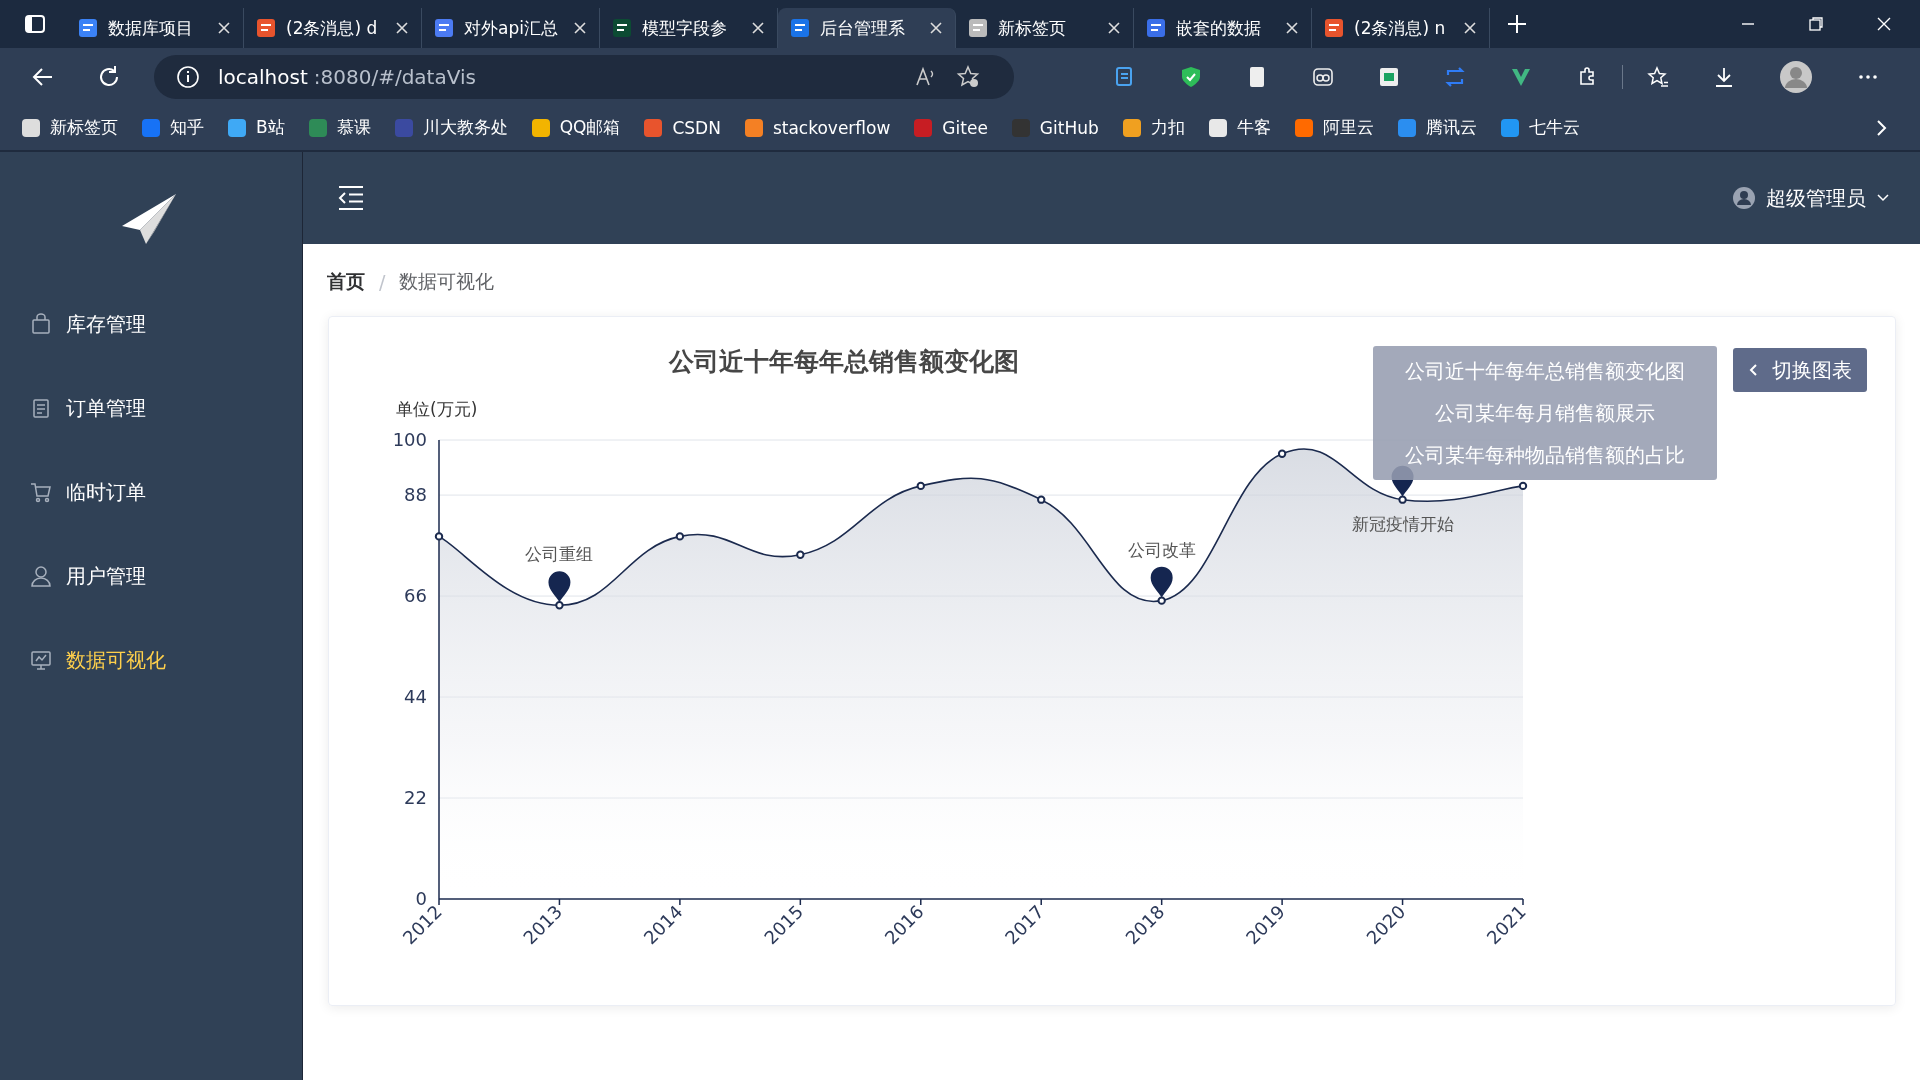  I want to click on bookmark-label: 七牛云, so click(1554, 127).